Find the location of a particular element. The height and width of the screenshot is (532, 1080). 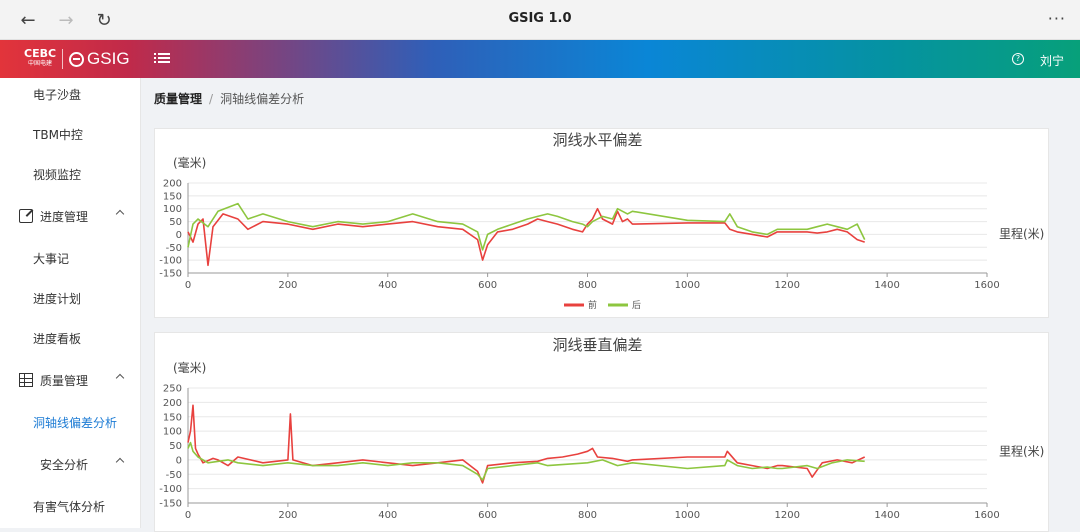

app-header: CEBC 中国电建 GSIG ? 刘宁 is located at coordinates (540, 59).